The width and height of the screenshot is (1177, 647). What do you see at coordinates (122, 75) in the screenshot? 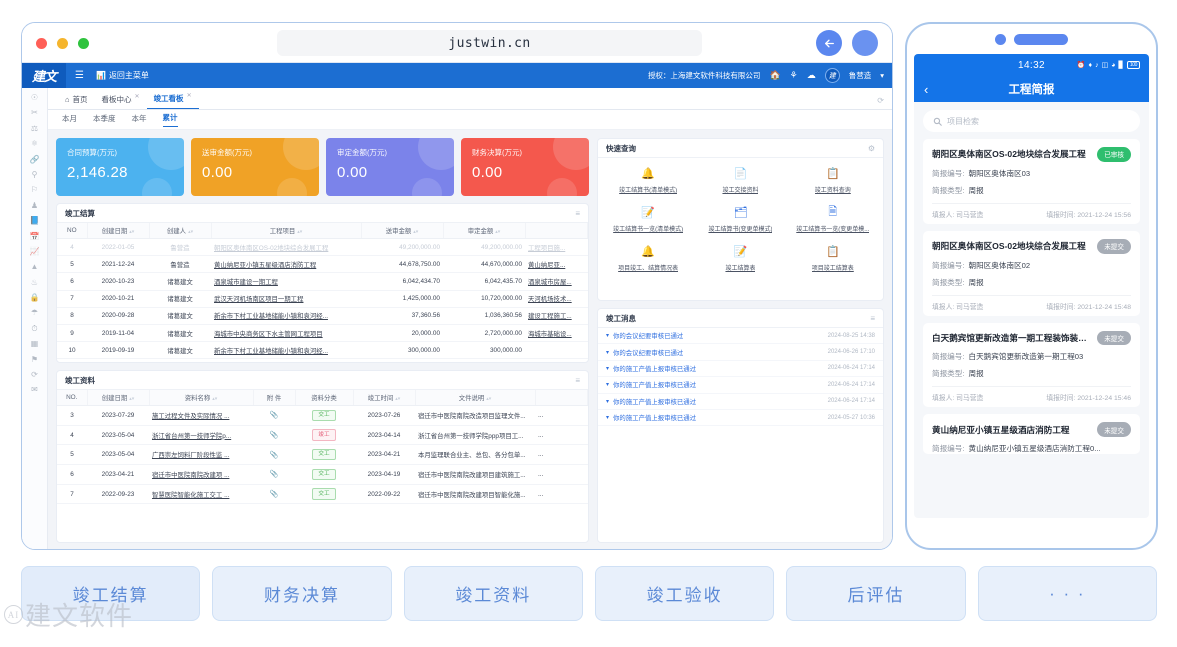
I see `back-to-menu-button: 📊 返回主菜单` at bounding box center [122, 75].